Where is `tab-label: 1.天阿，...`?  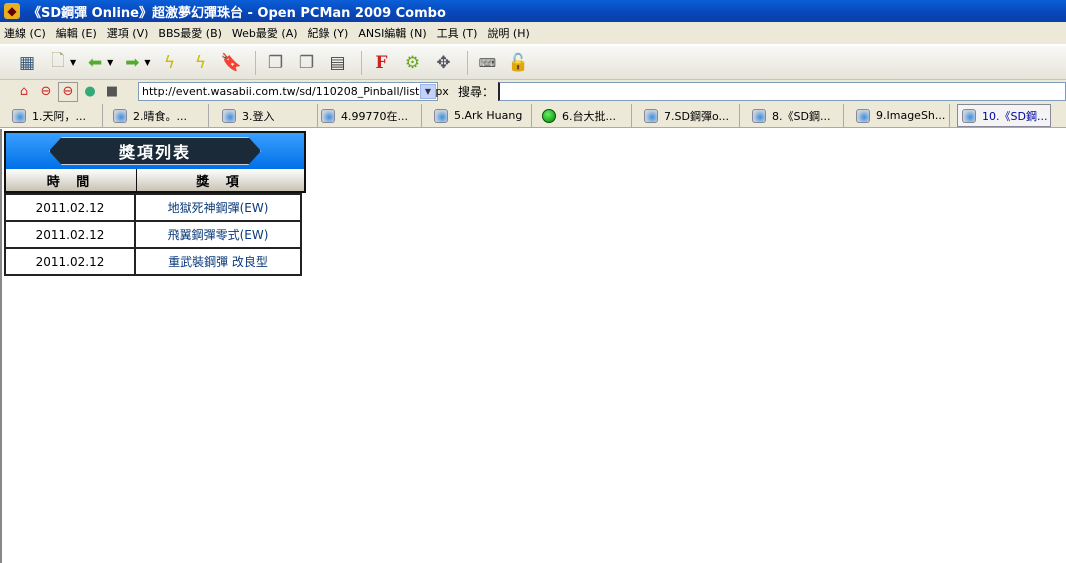
tab-label: 1.天阿，... is located at coordinates (59, 116).